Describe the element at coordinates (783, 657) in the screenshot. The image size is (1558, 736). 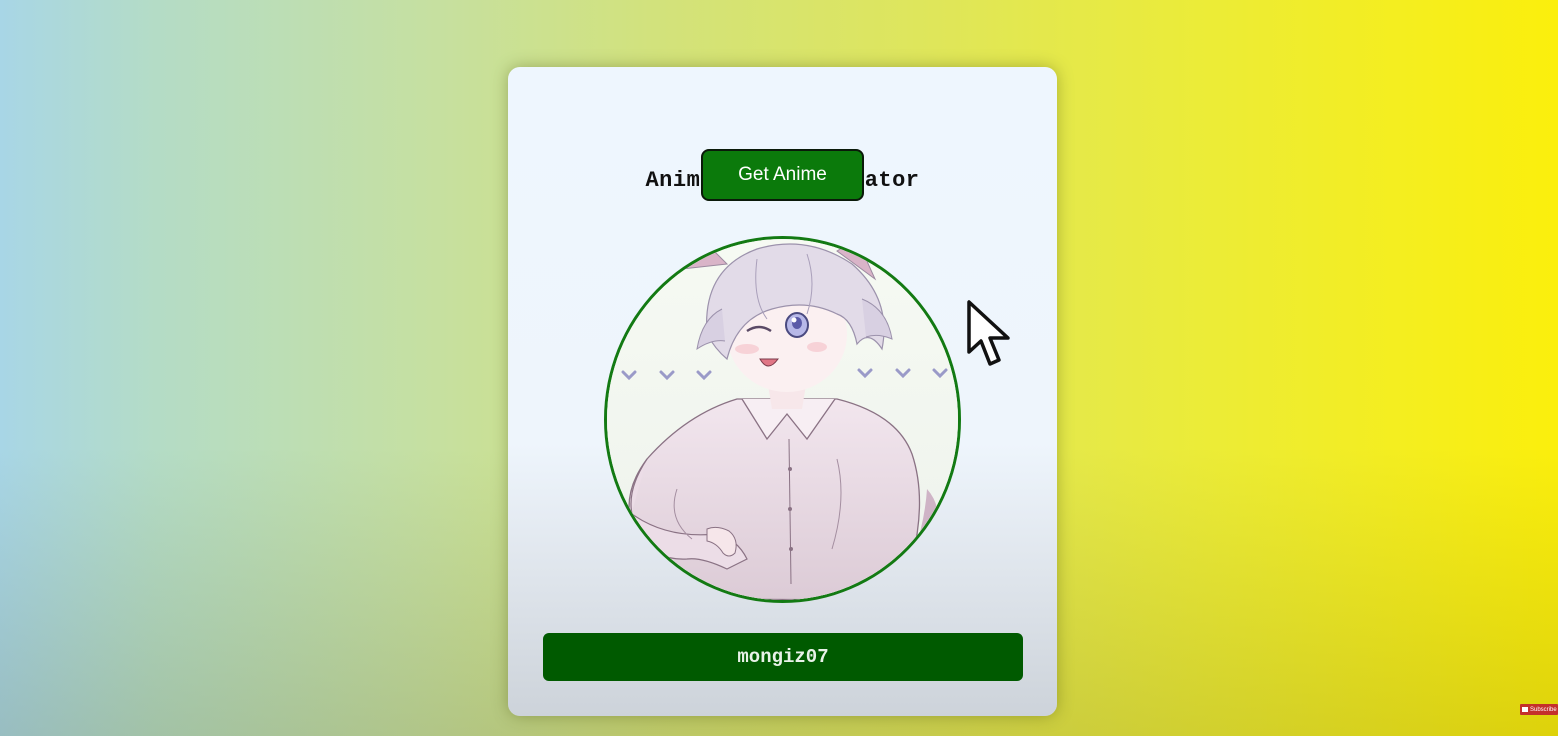
I see `username-bar: mongiz07` at that location.